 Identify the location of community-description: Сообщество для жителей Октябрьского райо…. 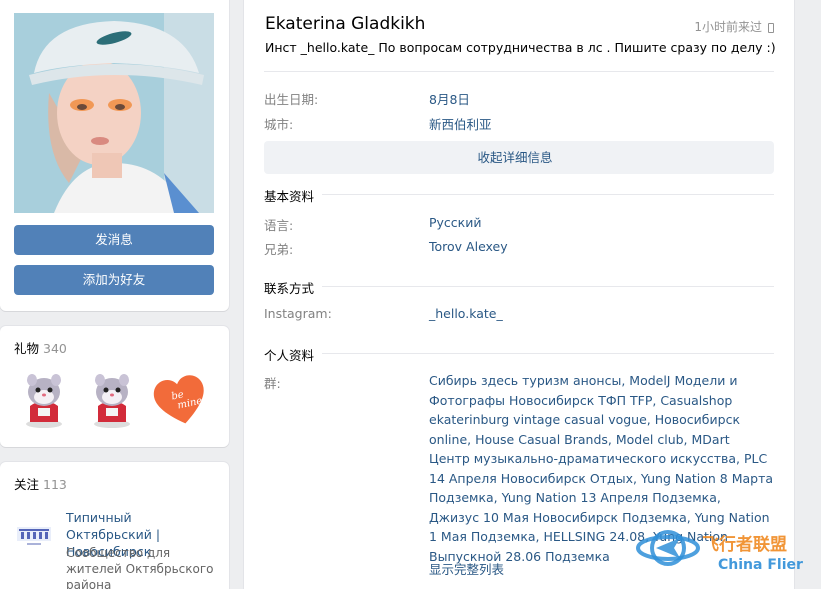
(140, 567).